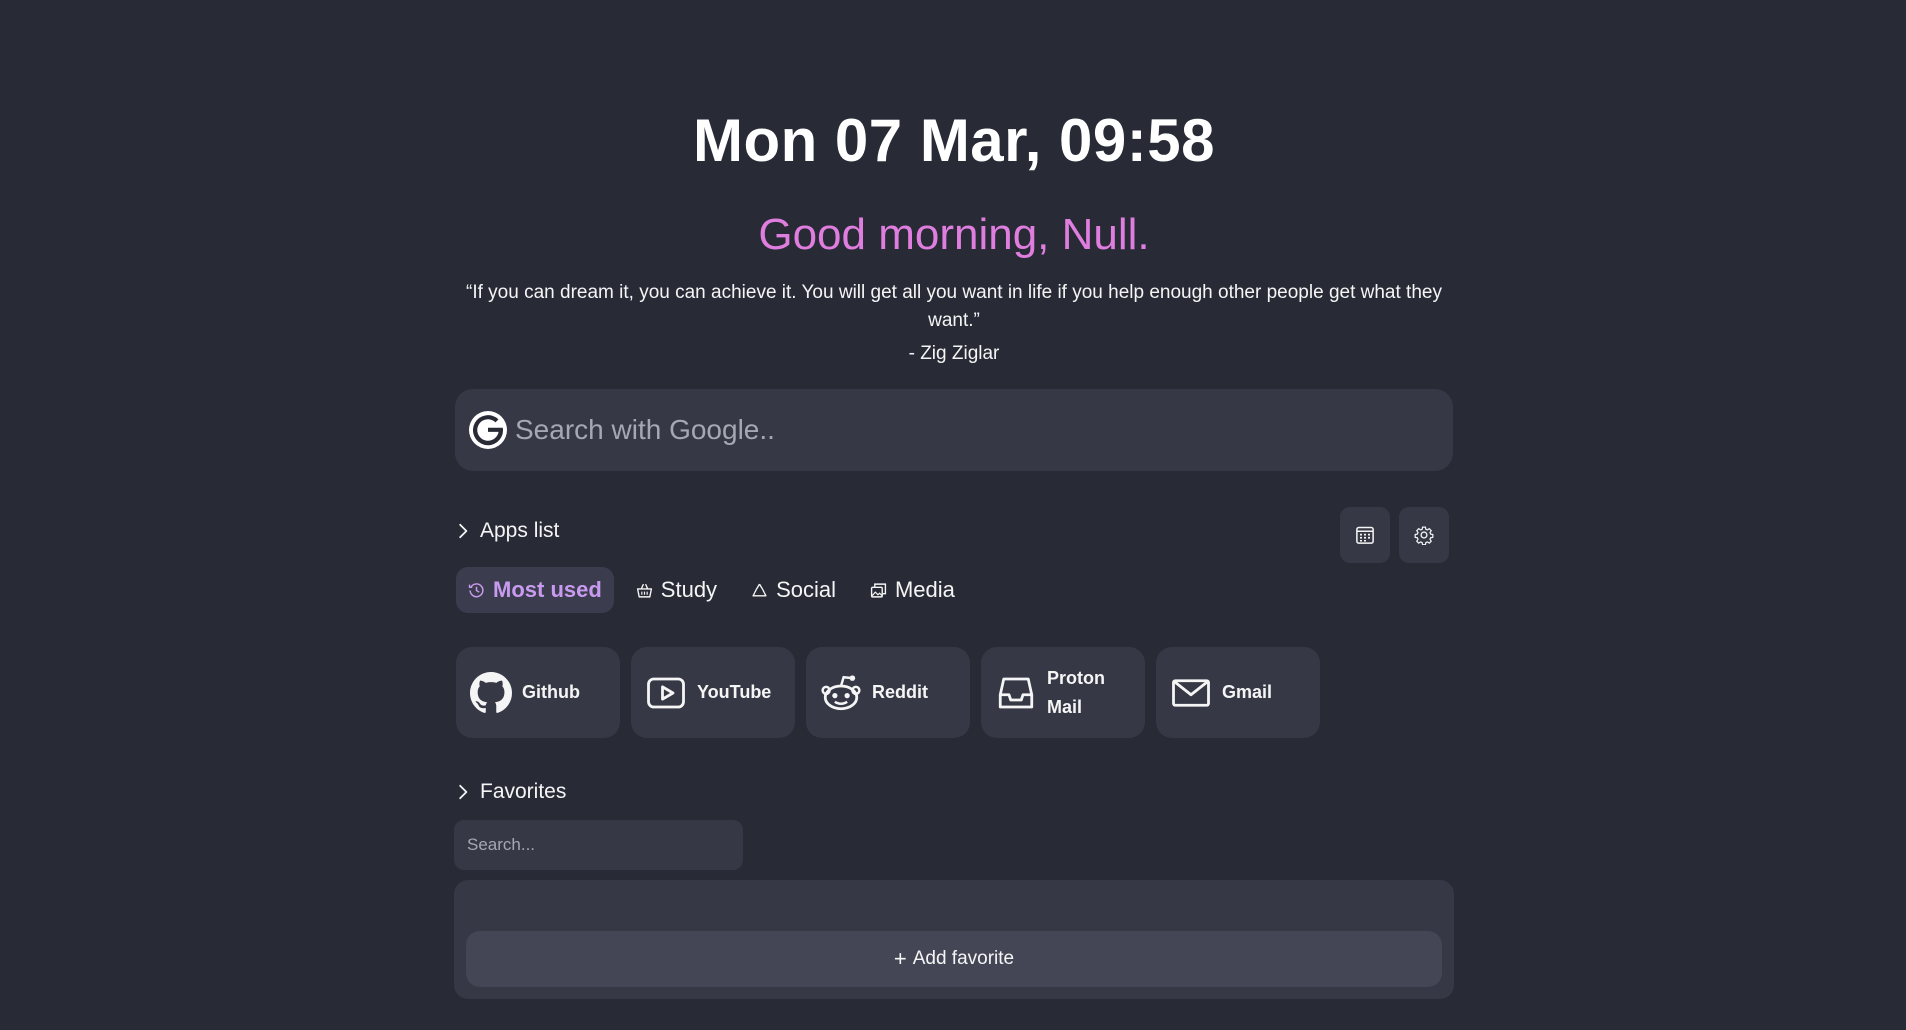  What do you see at coordinates (954, 234) in the screenshot?
I see `greeting: Good morning, Null.` at bounding box center [954, 234].